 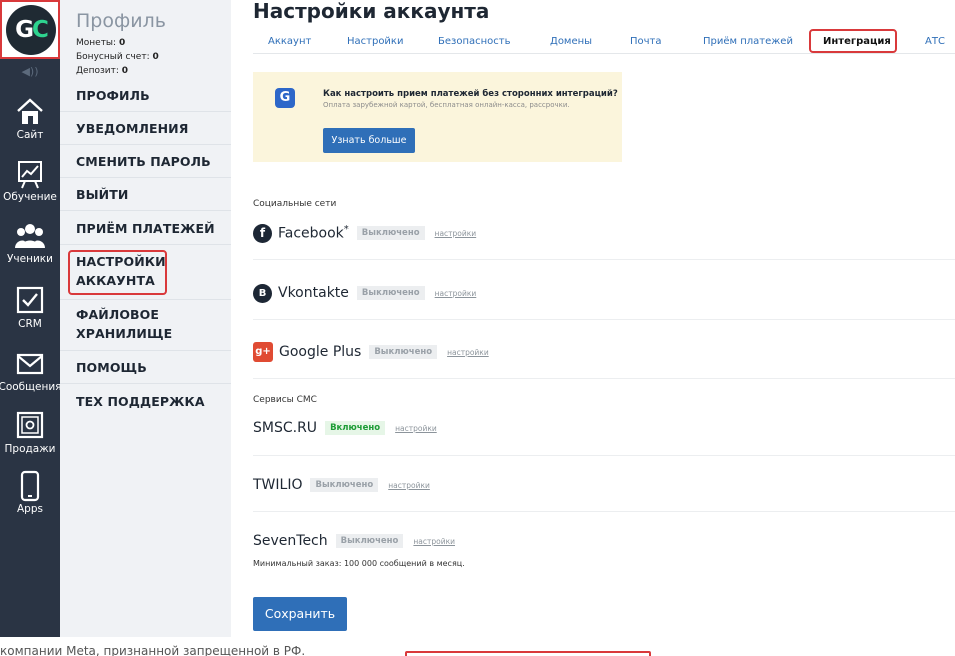 I want to click on menu-item-help: ПОМОЩЬ, so click(x=151, y=367).